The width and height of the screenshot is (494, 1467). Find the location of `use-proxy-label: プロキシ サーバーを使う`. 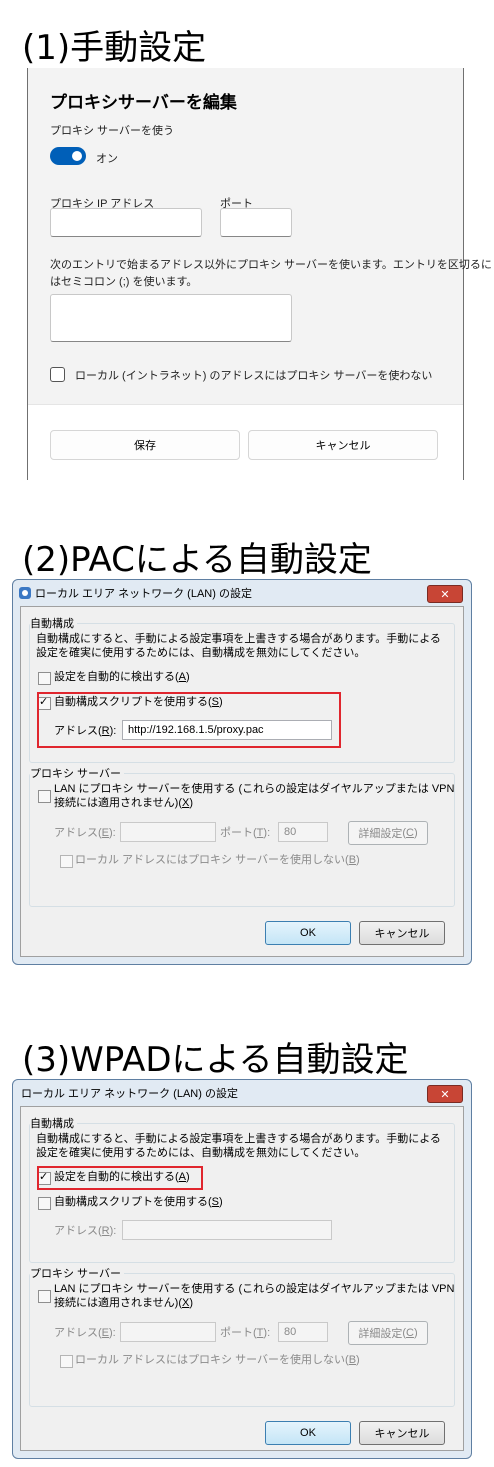

use-proxy-label: プロキシ サーバーを使う is located at coordinates (112, 131).